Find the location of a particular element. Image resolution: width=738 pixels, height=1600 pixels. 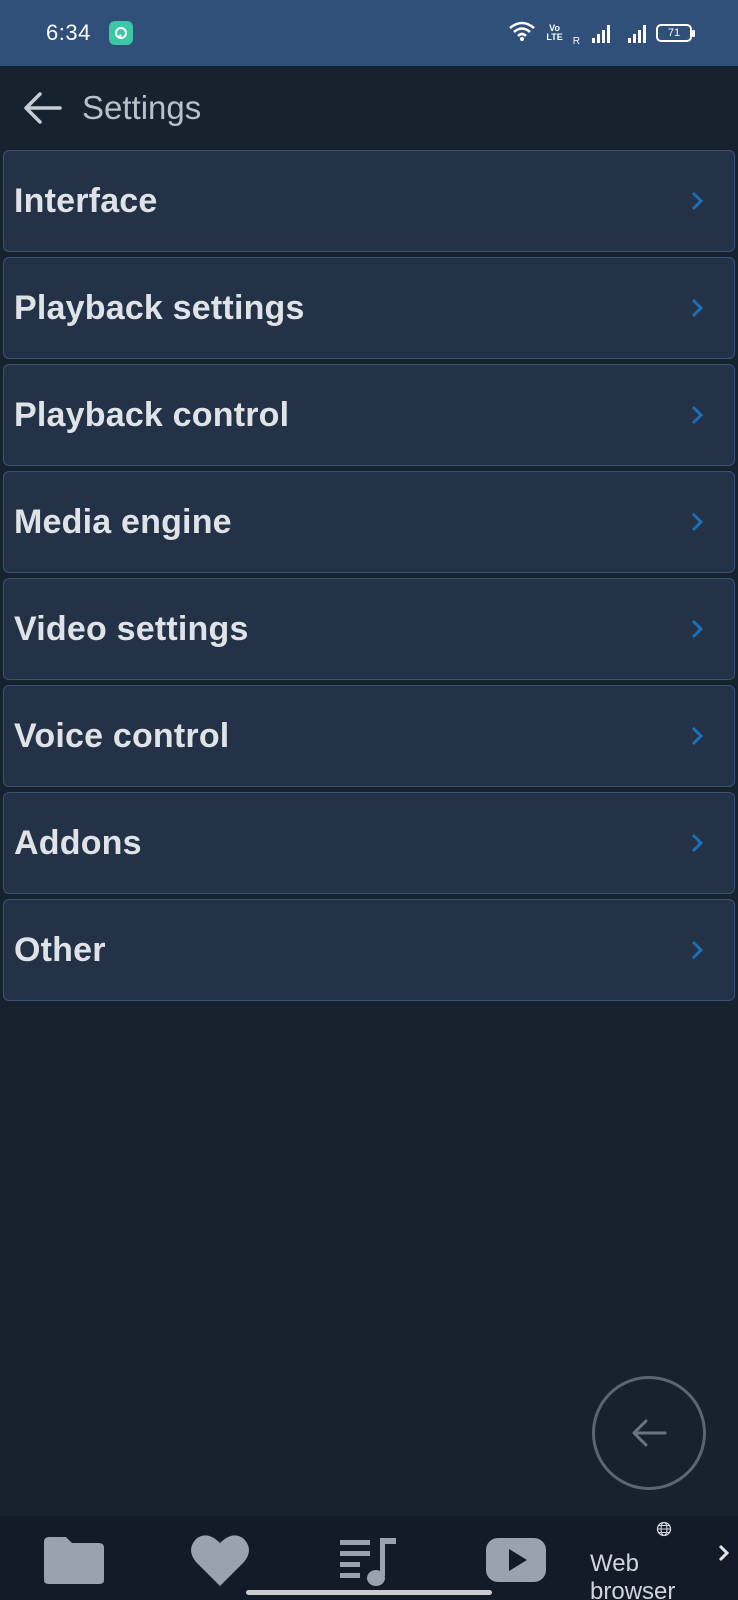

page-title: Settings is located at coordinates (142, 107).